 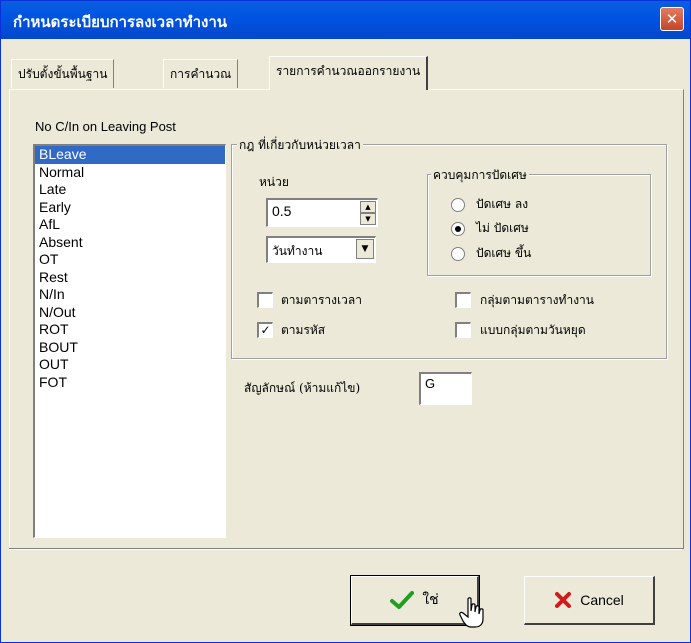 What do you see at coordinates (130, 348) in the screenshot?
I see `list-item: BOUT` at bounding box center [130, 348].